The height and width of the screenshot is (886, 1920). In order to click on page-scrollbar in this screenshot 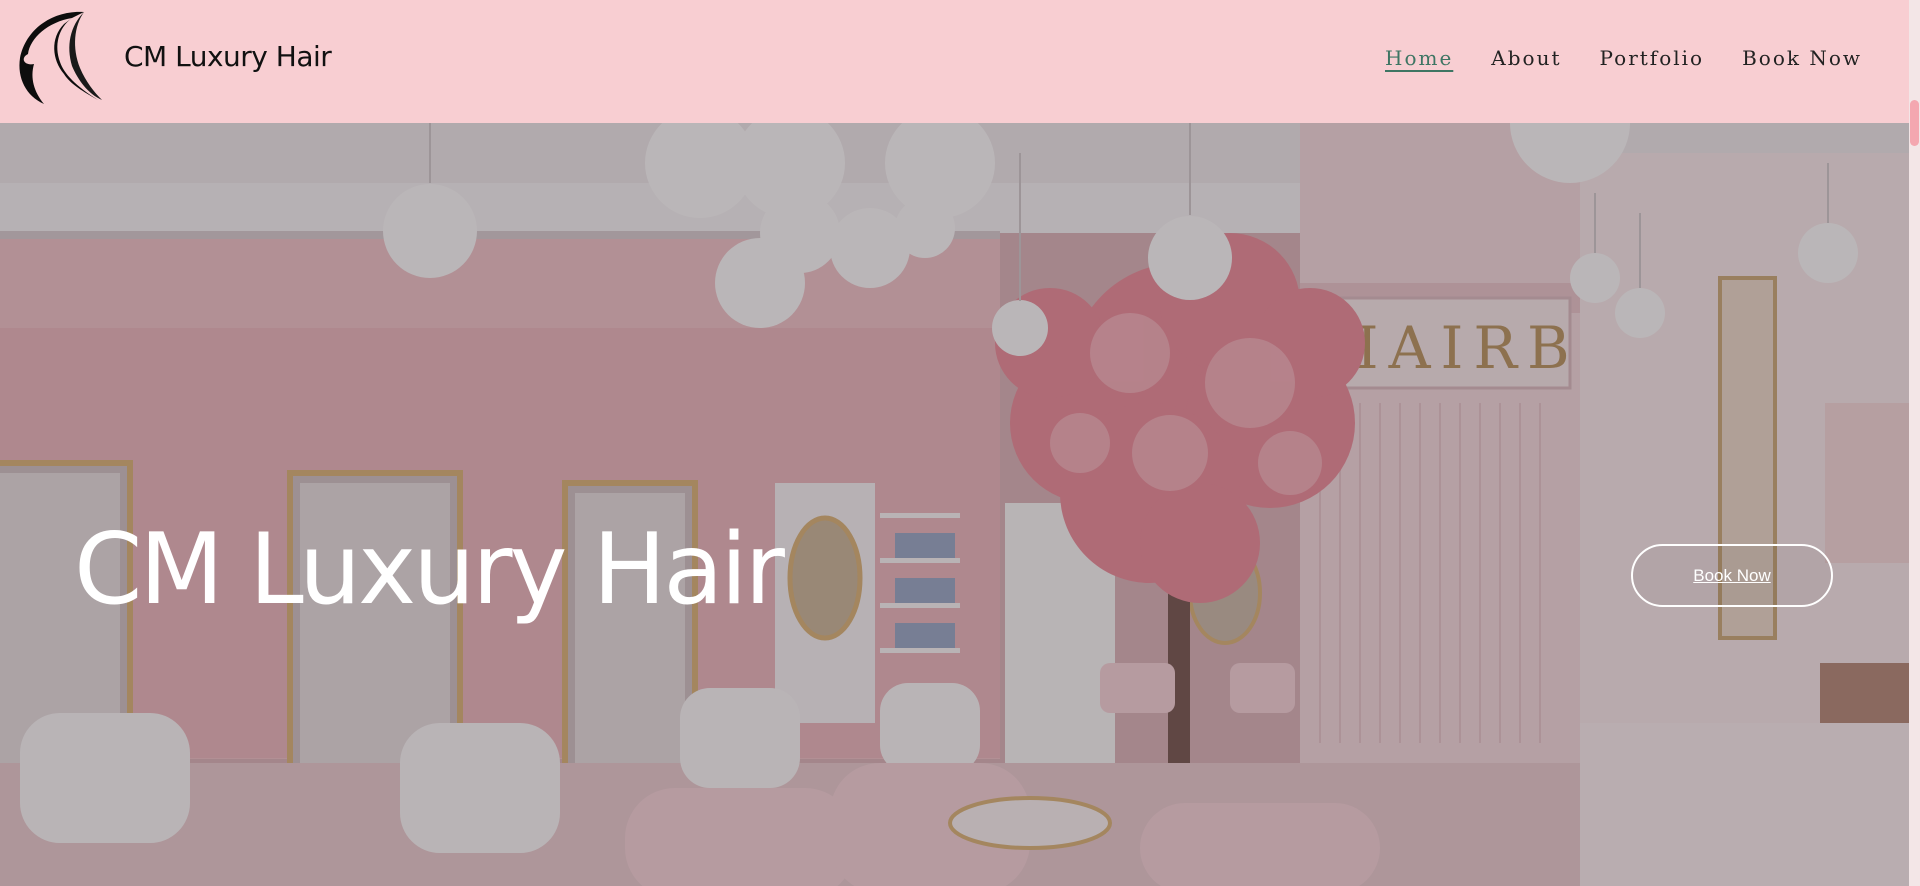, I will do `click(1914, 443)`.